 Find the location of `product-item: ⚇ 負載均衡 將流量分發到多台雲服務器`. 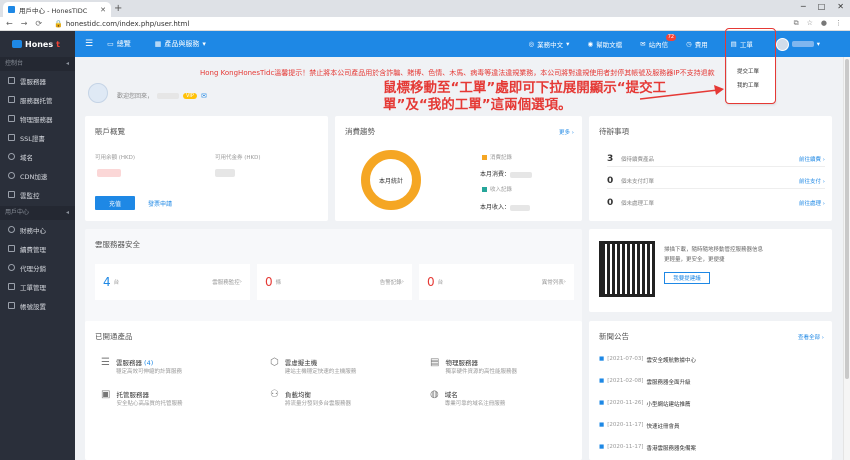

product-item: ⚇ 負載均衡 將流量分發到多台雲服務器 is located at coordinates (310, 398).